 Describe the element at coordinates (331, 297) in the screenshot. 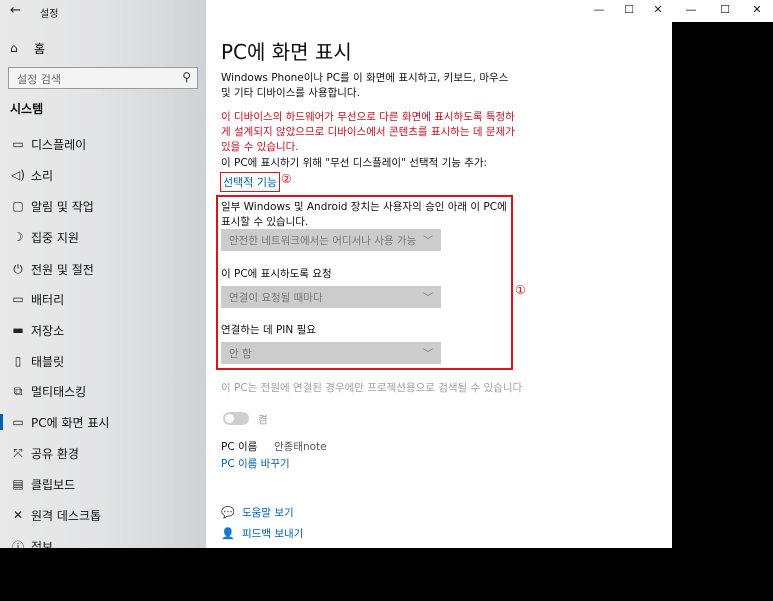

I see `request-dropdown: 연결이 요청될 때마다 ﹀` at that location.